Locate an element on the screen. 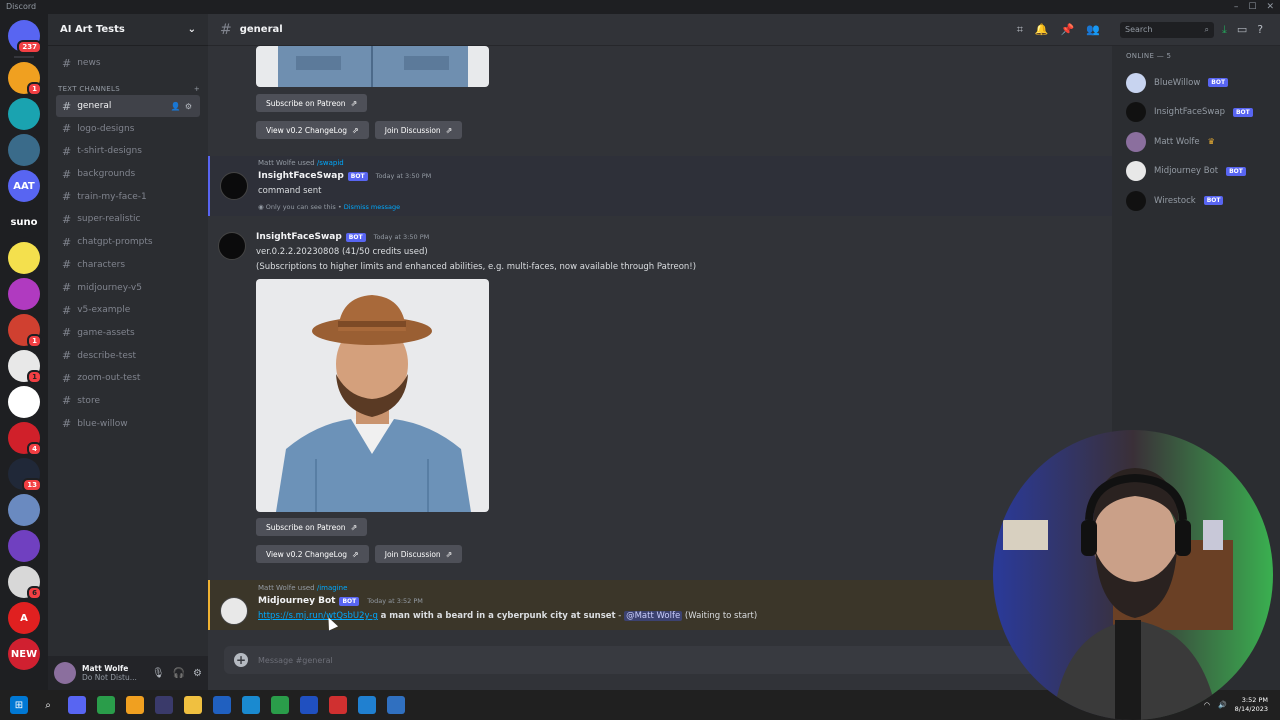 The image size is (1280, 720). volume-icon: 🔊 is located at coordinates (1222, 705).